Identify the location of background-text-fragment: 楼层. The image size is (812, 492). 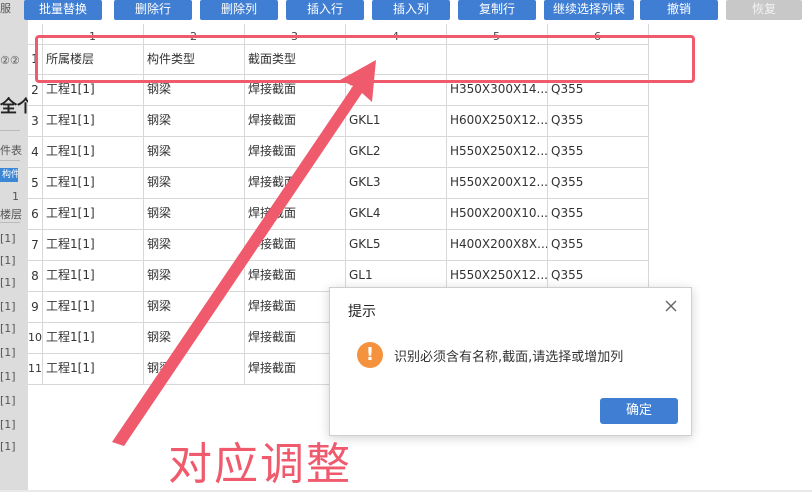
(11, 214).